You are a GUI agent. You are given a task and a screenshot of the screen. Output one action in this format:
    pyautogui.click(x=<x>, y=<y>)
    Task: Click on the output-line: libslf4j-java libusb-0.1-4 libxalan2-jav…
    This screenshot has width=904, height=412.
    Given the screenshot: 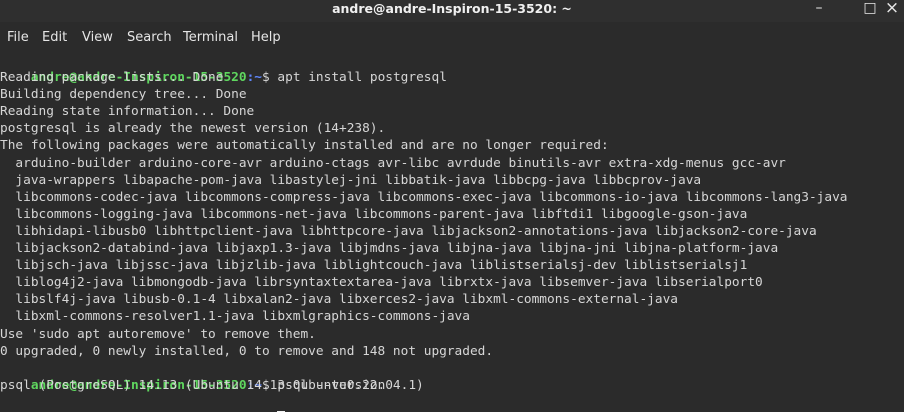 What is the action you would take?
    pyautogui.click(x=339, y=300)
    